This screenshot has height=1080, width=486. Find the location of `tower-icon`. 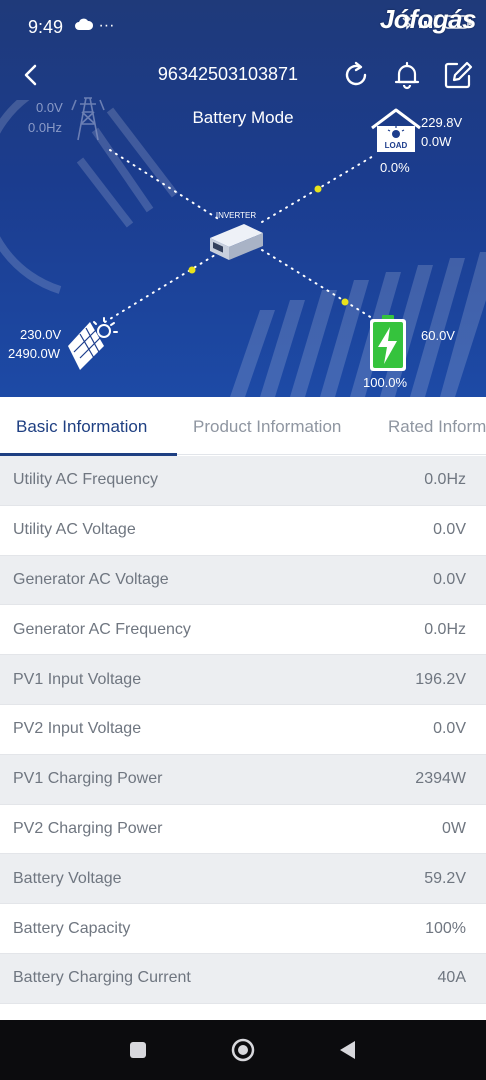

tower-icon is located at coordinates (88, 119).